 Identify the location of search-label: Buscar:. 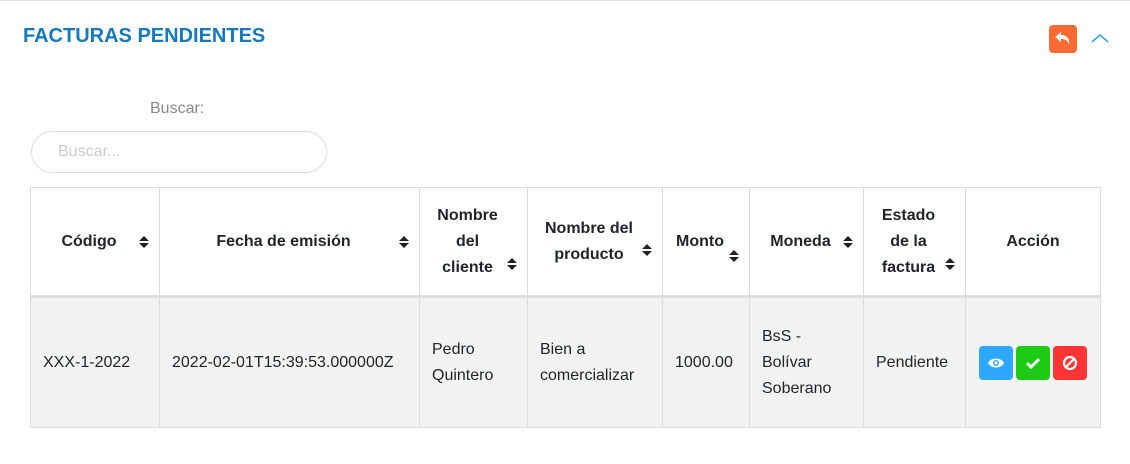
(177, 108).